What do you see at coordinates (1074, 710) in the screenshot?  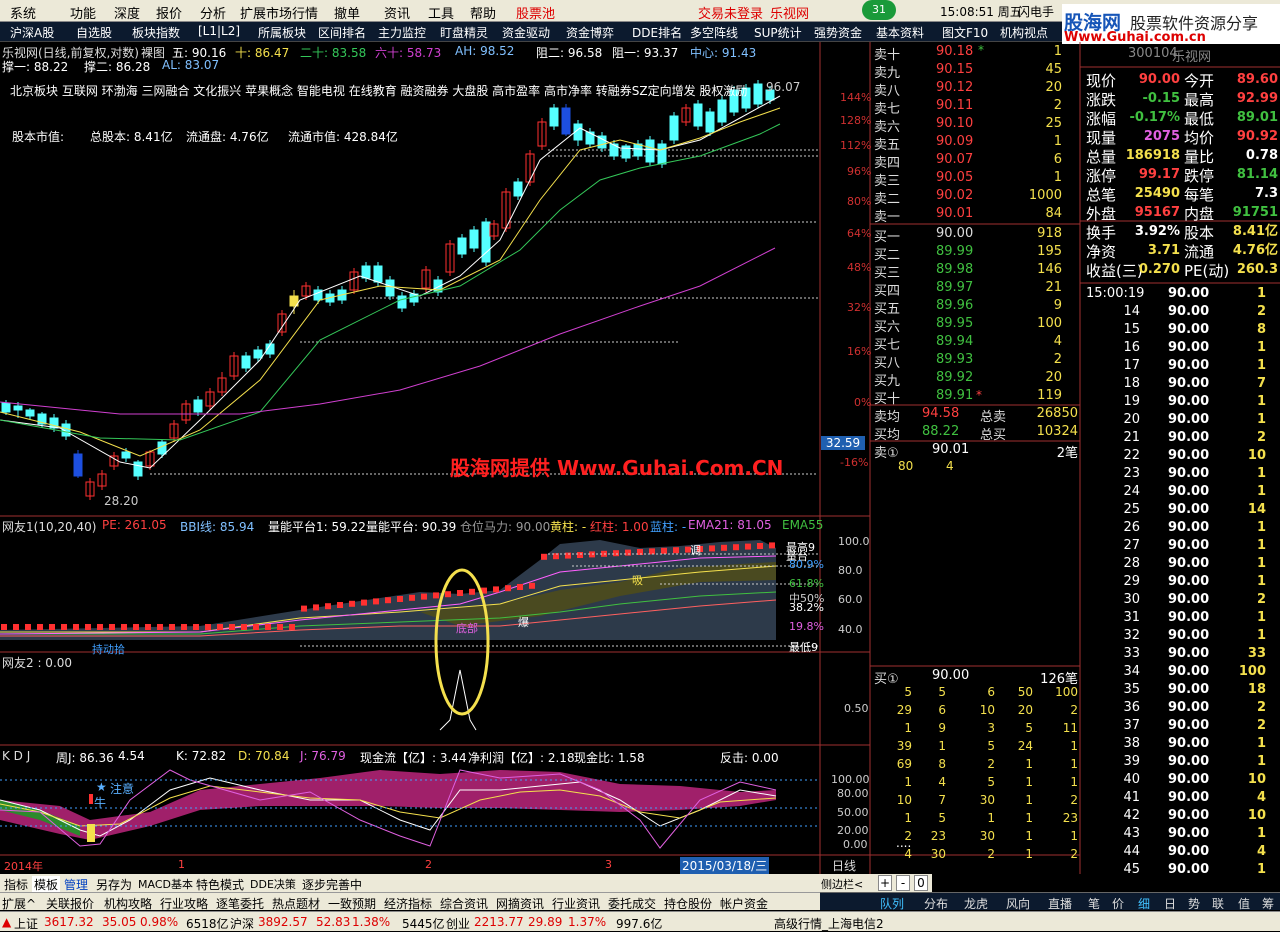 I see `buy1-queue-order: 2` at bounding box center [1074, 710].